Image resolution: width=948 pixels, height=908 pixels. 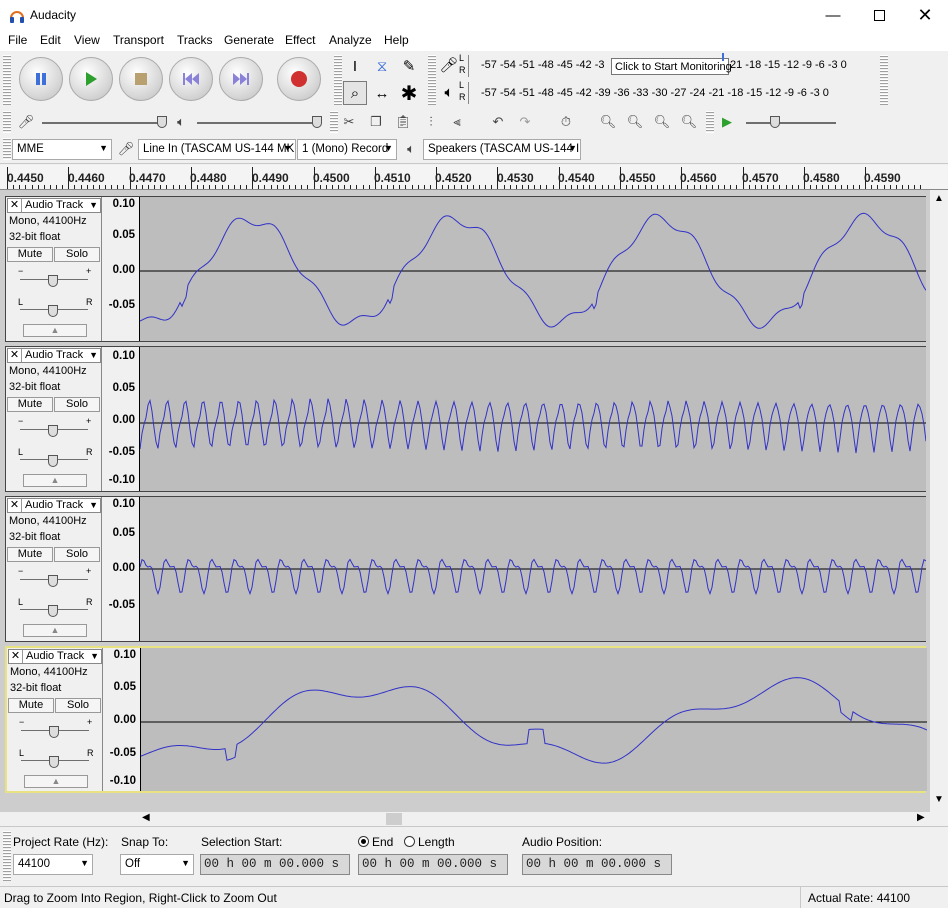 What do you see at coordinates (457, 122) in the screenshot?
I see `silence-button: ⫷` at bounding box center [457, 122].